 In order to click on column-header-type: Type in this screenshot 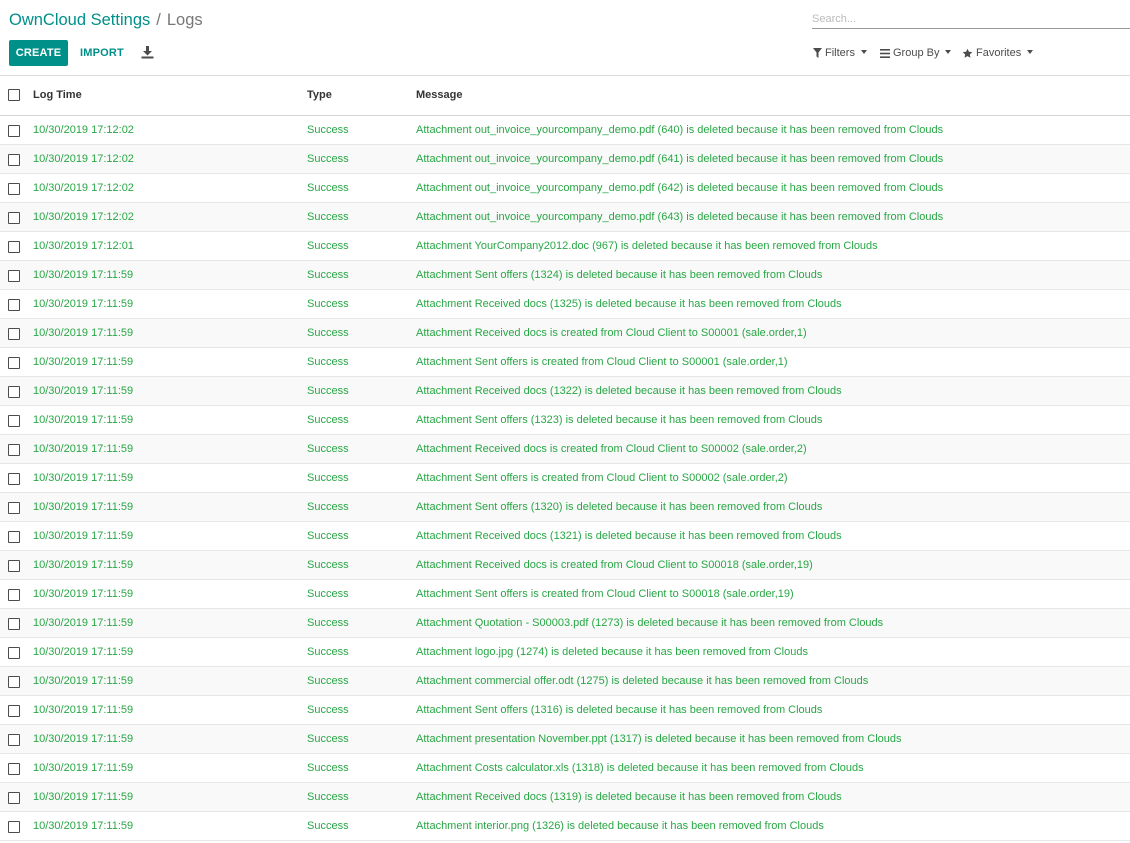, I will do `click(319, 95)`.